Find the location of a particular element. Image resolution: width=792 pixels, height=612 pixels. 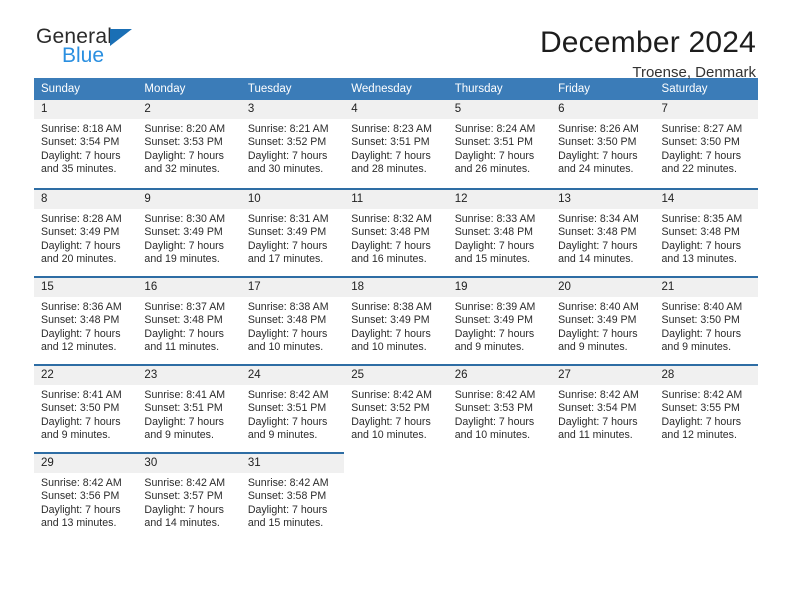

daylight-text-2: and 12 minutes. is located at coordinates (699, 435).